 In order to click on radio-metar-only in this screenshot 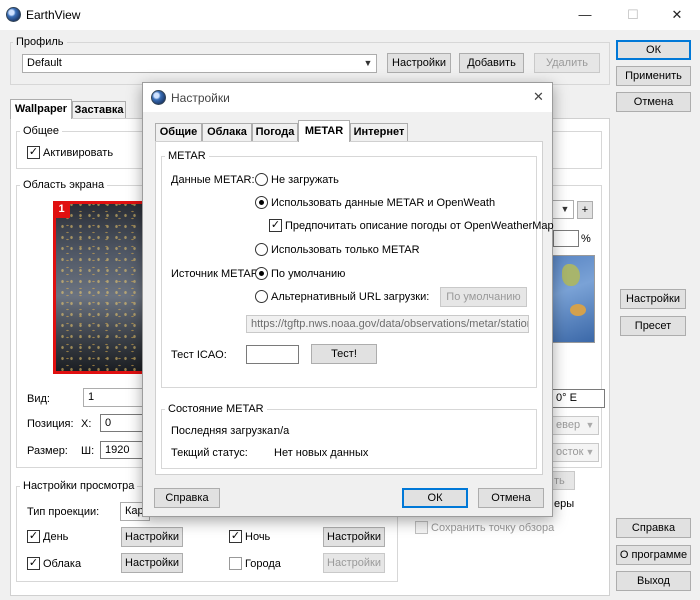, I will do `click(261, 249)`.